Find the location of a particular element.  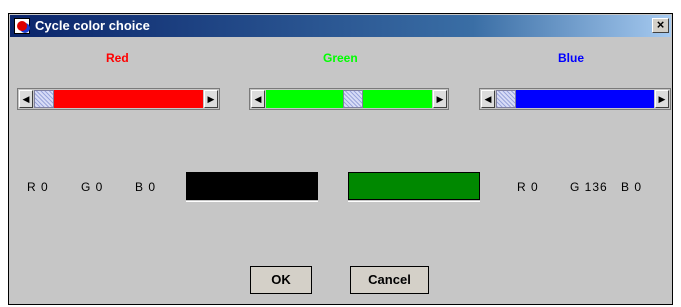

red-slider: ◀ ▶ is located at coordinates (118, 99).